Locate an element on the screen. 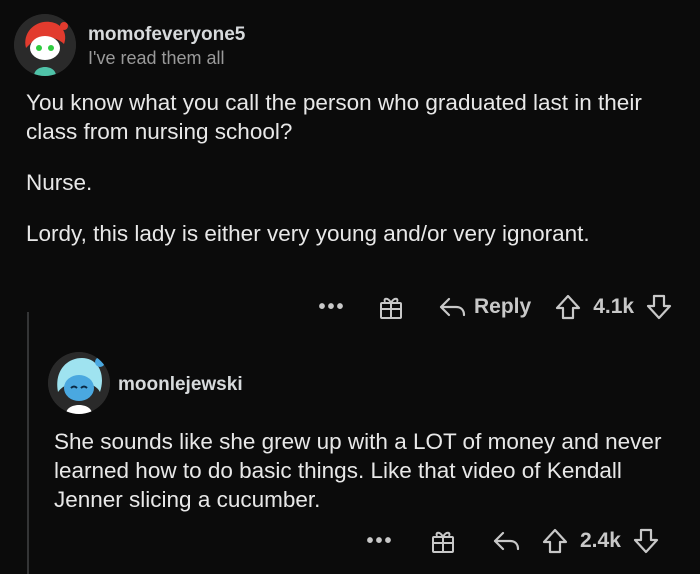 The width and height of the screenshot is (700, 574). user-flair: I've read them all is located at coordinates (156, 58).